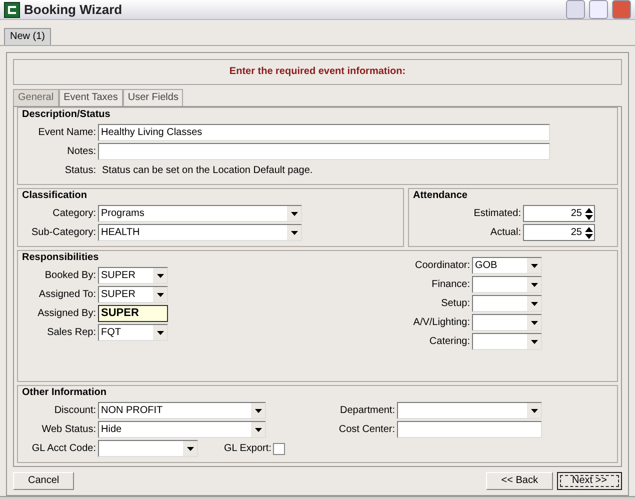 Image resolution: width=635 pixels, height=499 pixels. I want to click on dropdown-field: HEALTH, so click(200, 232).